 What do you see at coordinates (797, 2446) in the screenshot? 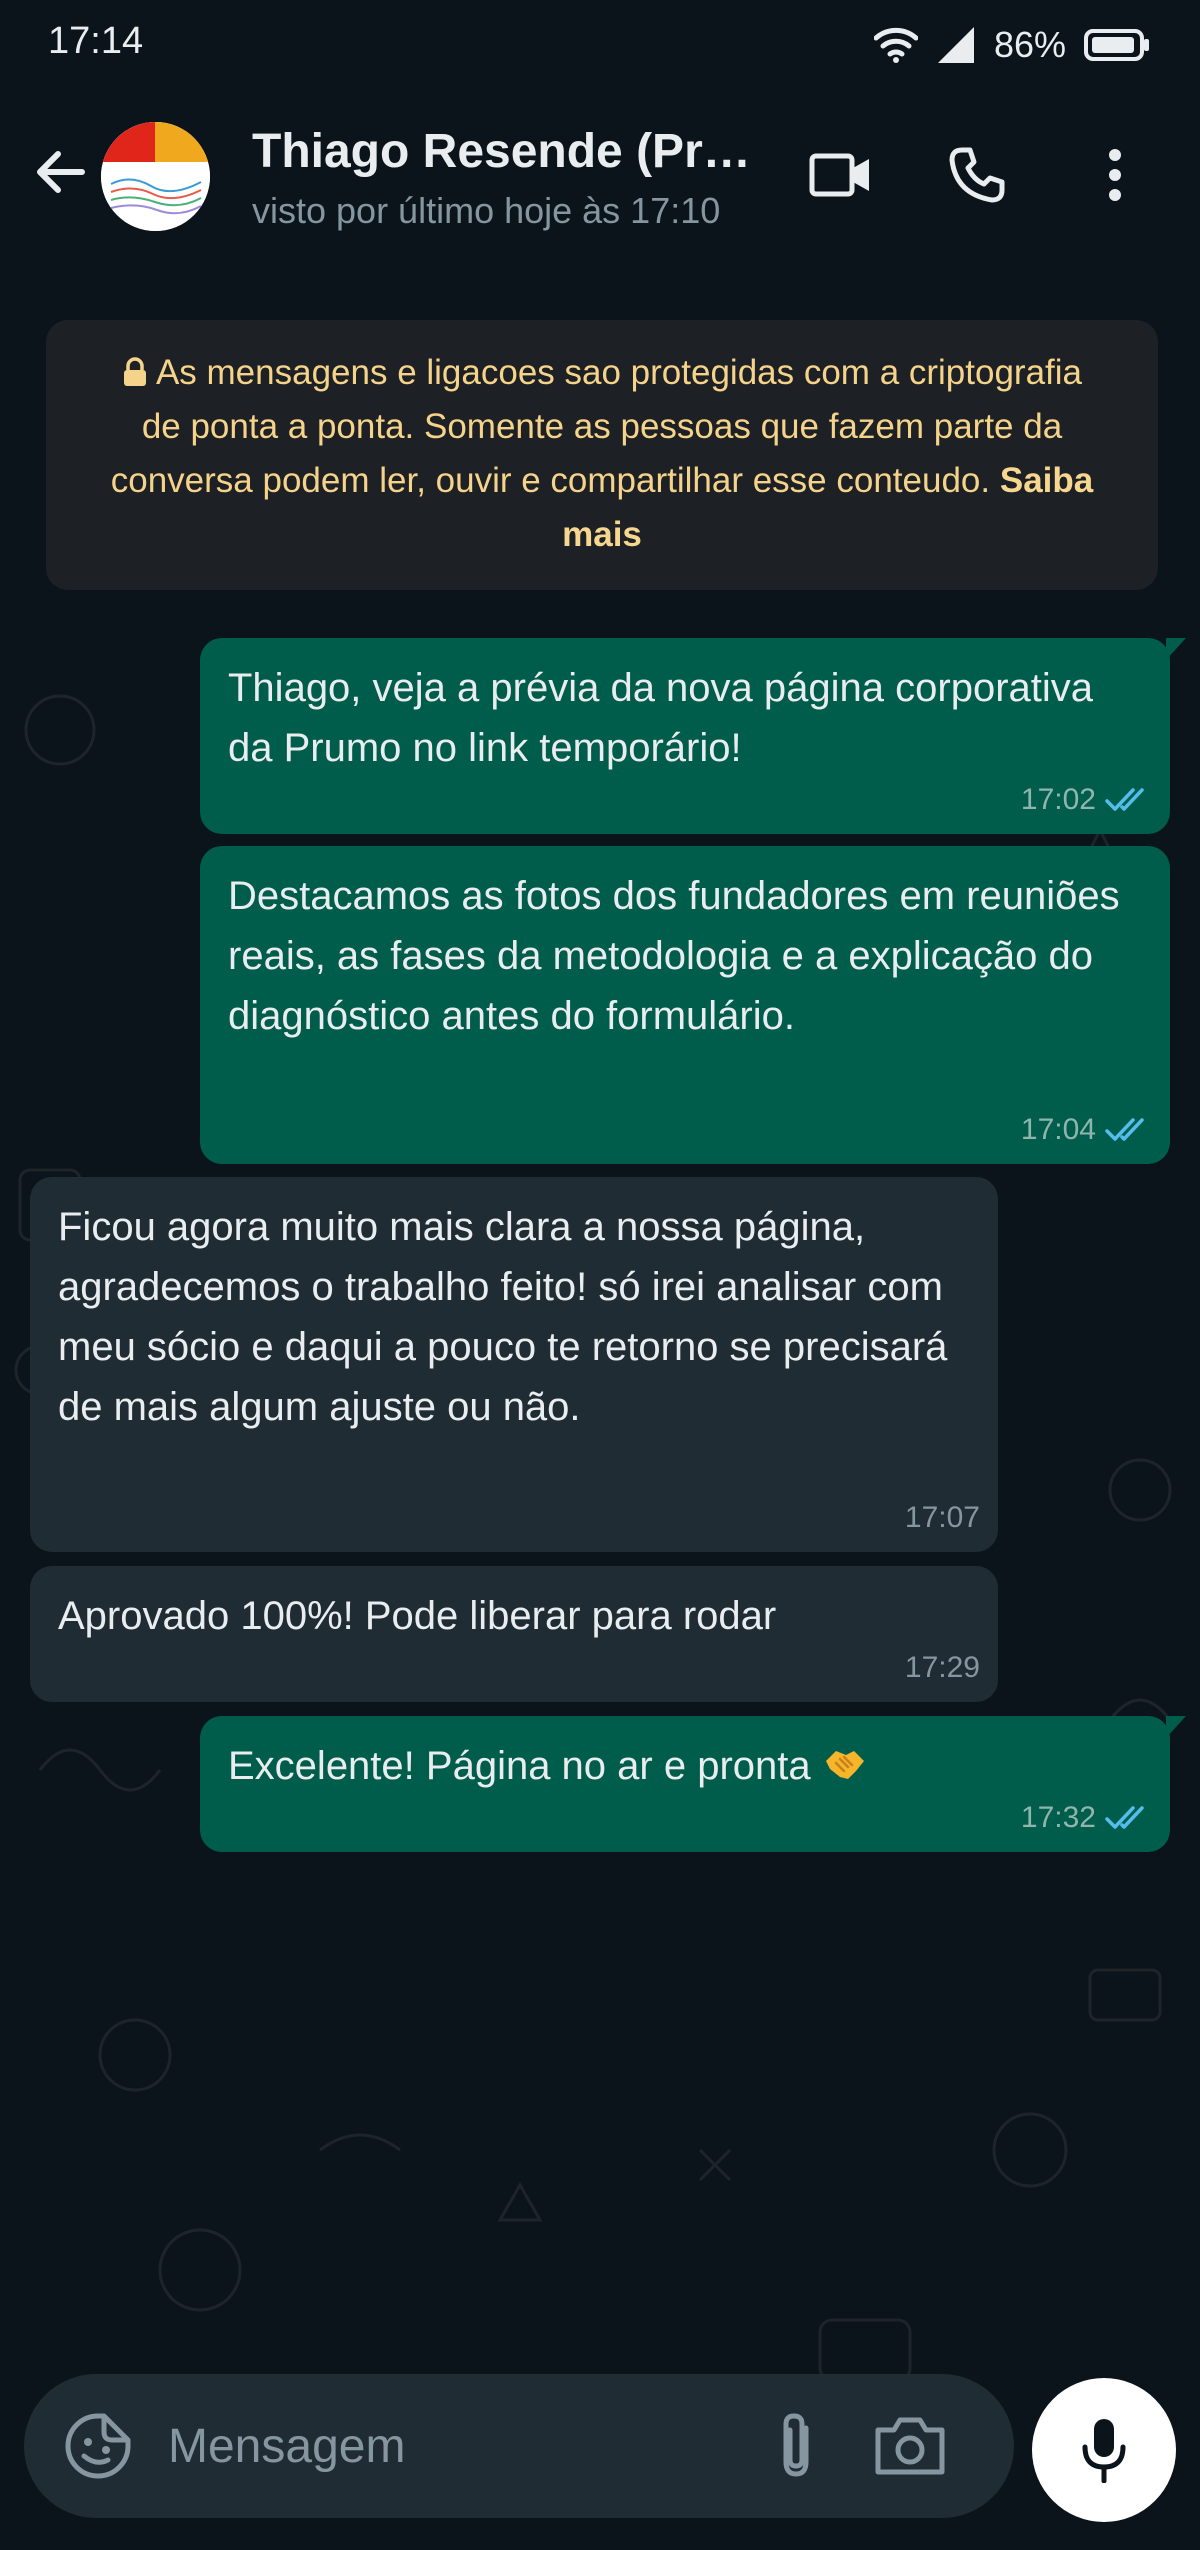
I see `attach-icon` at bounding box center [797, 2446].